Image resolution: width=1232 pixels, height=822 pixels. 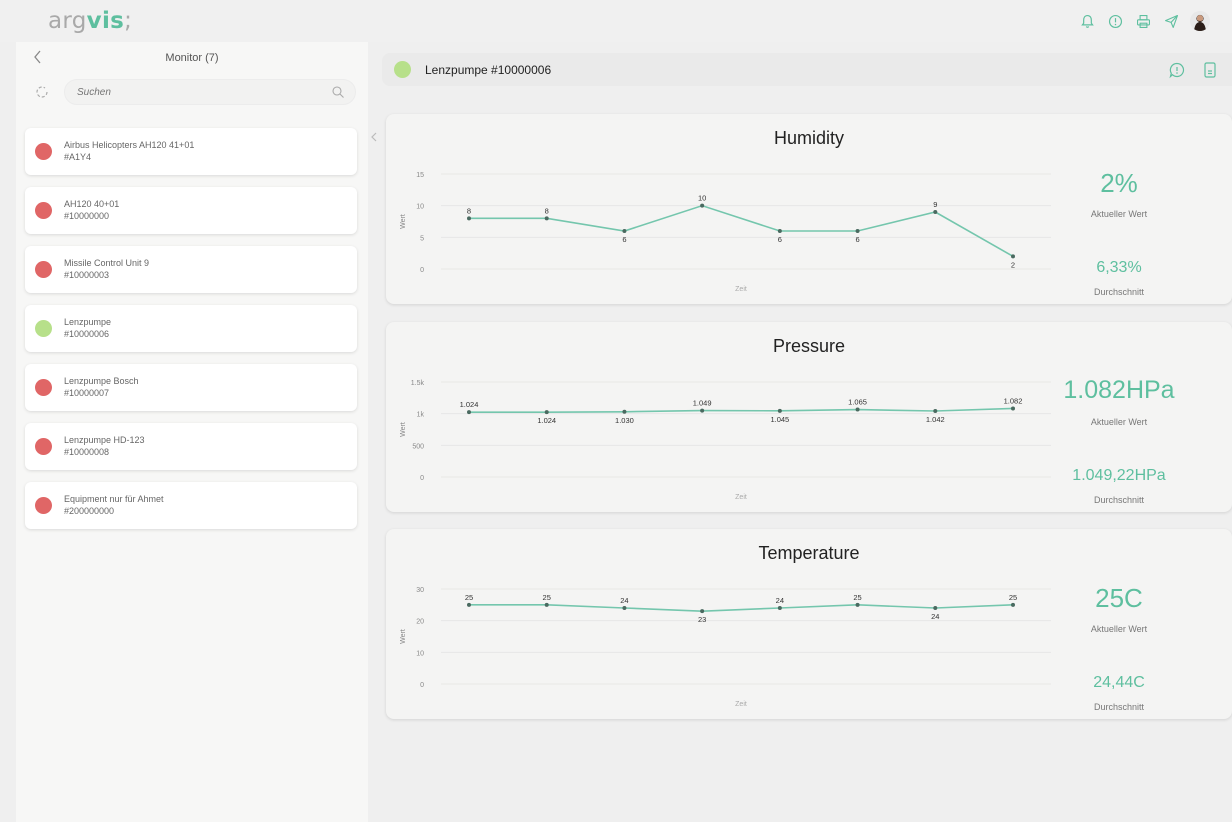 I want to click on data-label: 1.049, so click(x=702, y=403).